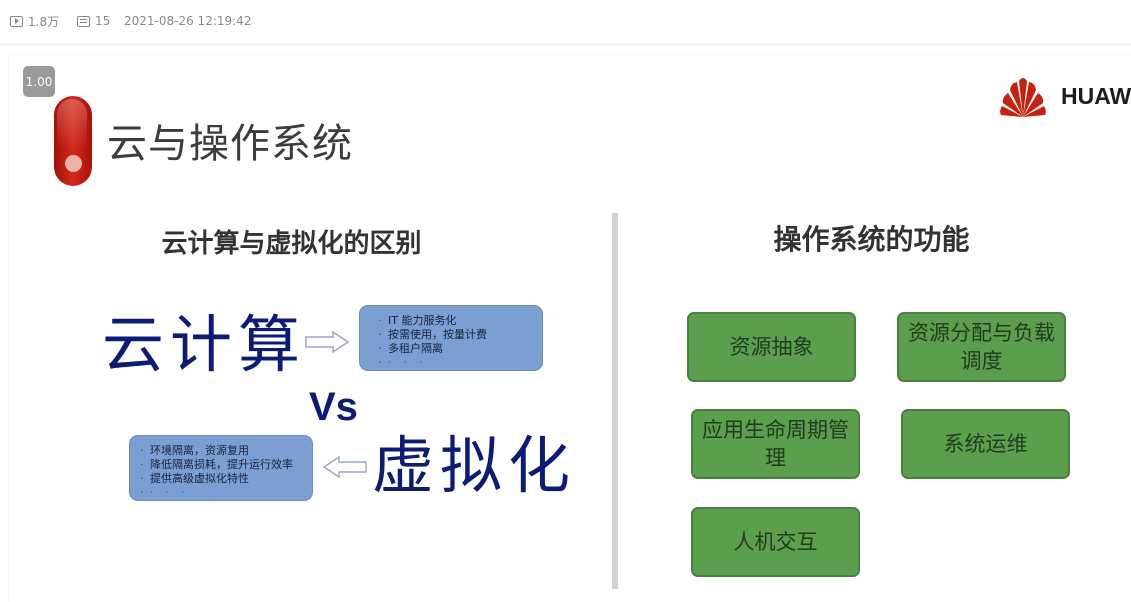 The width and height of the screenshot is (1131, 602). I want to click on huawei-logo: HUAW, so click(1062, 96).